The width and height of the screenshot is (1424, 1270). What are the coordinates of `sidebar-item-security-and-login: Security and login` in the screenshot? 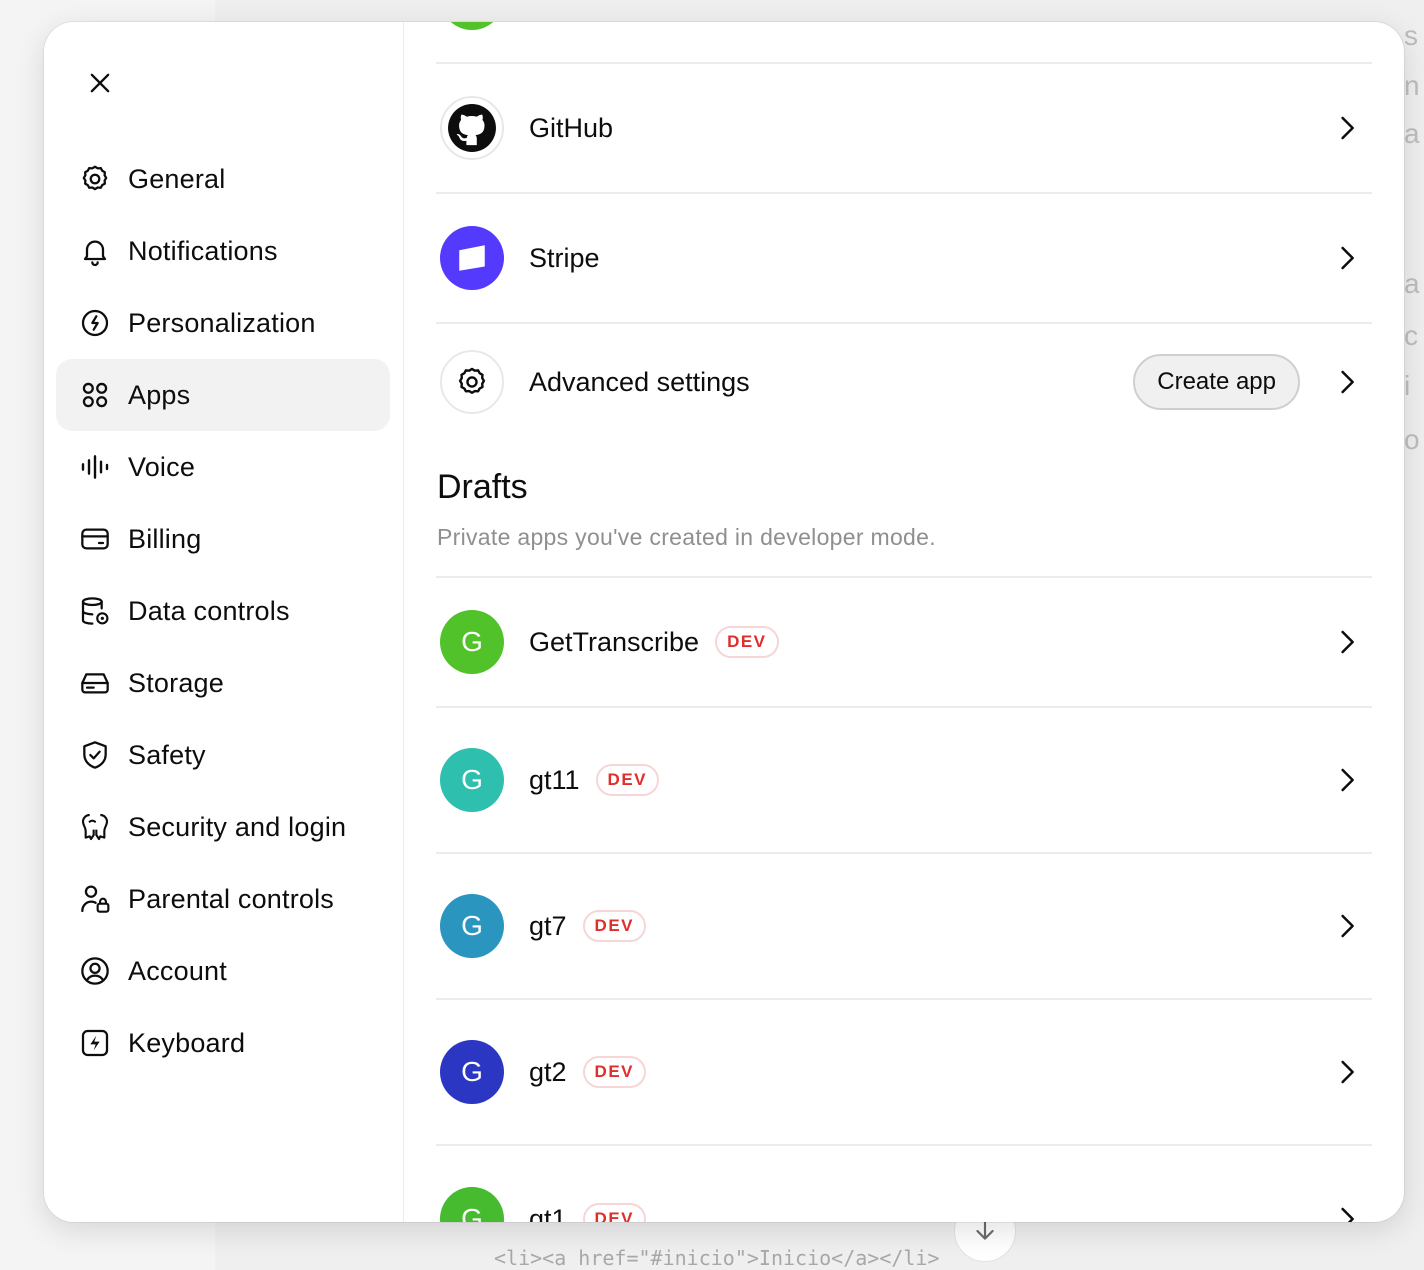 It's located at (223, 827).